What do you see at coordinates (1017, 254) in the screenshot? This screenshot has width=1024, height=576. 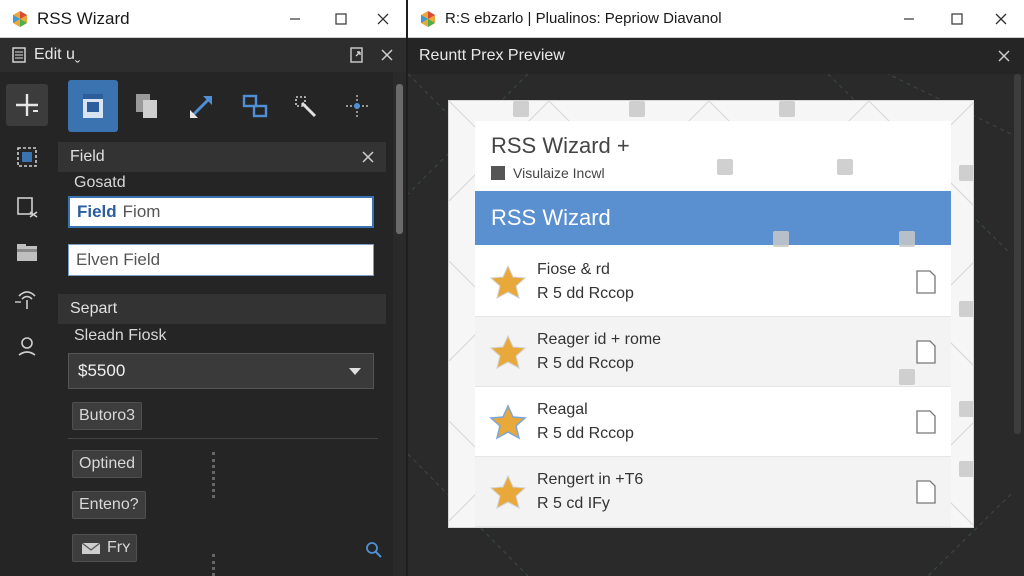 I see `preview-scrollbar-thumb` at bounding box center [1017, 254].